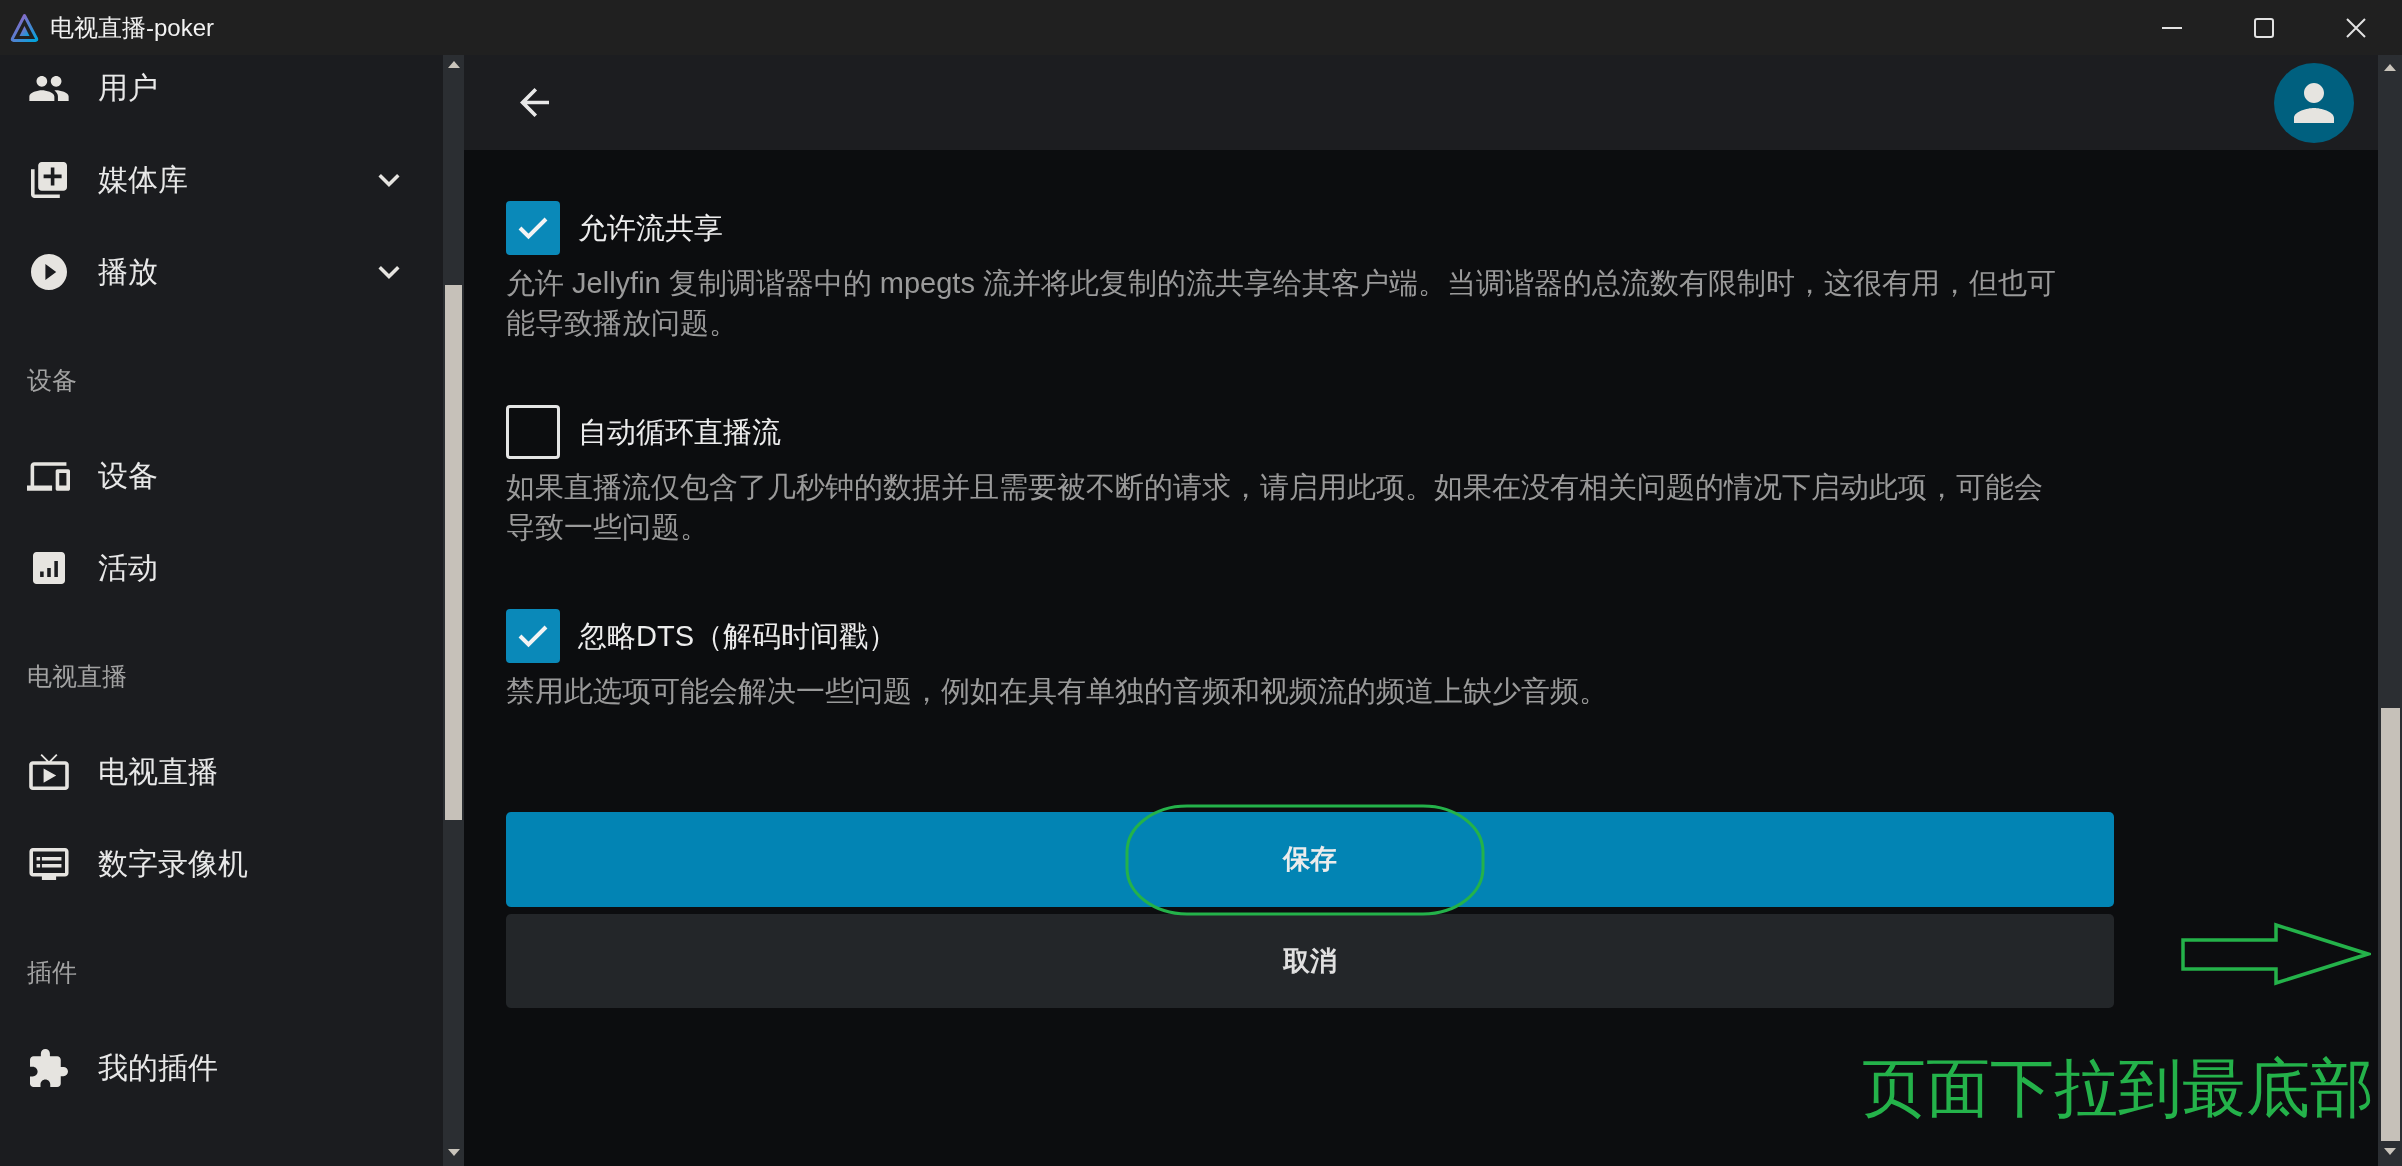 The height and width of the screenshot is (1166, 2402). I want to click on back-arrow-icon, so click(534, 102).